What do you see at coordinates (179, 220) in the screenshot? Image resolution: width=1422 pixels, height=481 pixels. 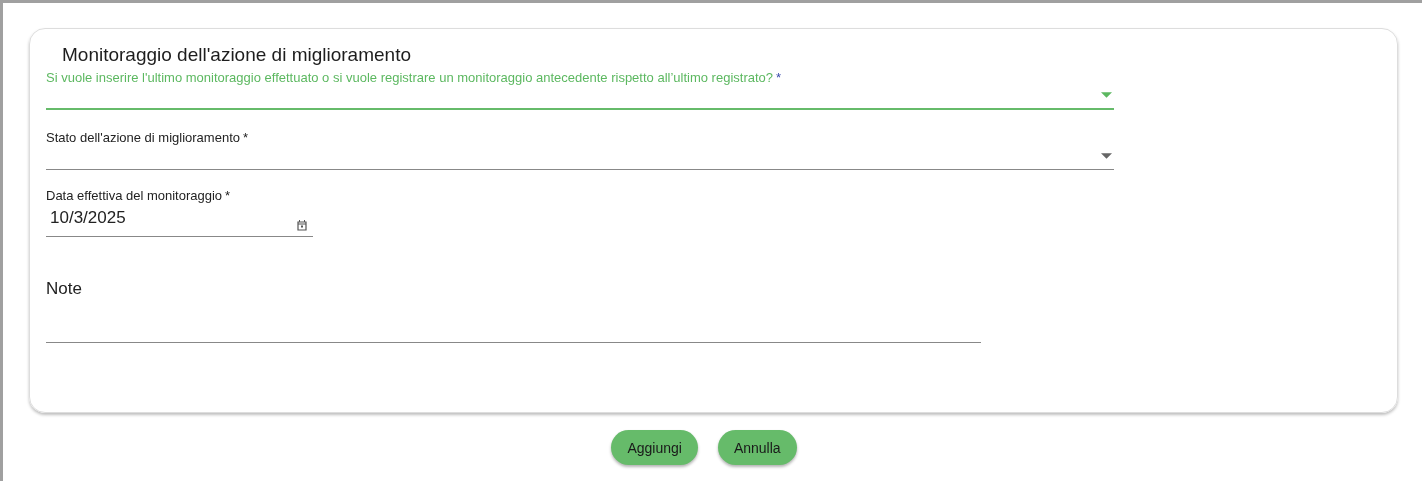 I see `date-field: 10/3/2025` at bounding box center [179, 220].